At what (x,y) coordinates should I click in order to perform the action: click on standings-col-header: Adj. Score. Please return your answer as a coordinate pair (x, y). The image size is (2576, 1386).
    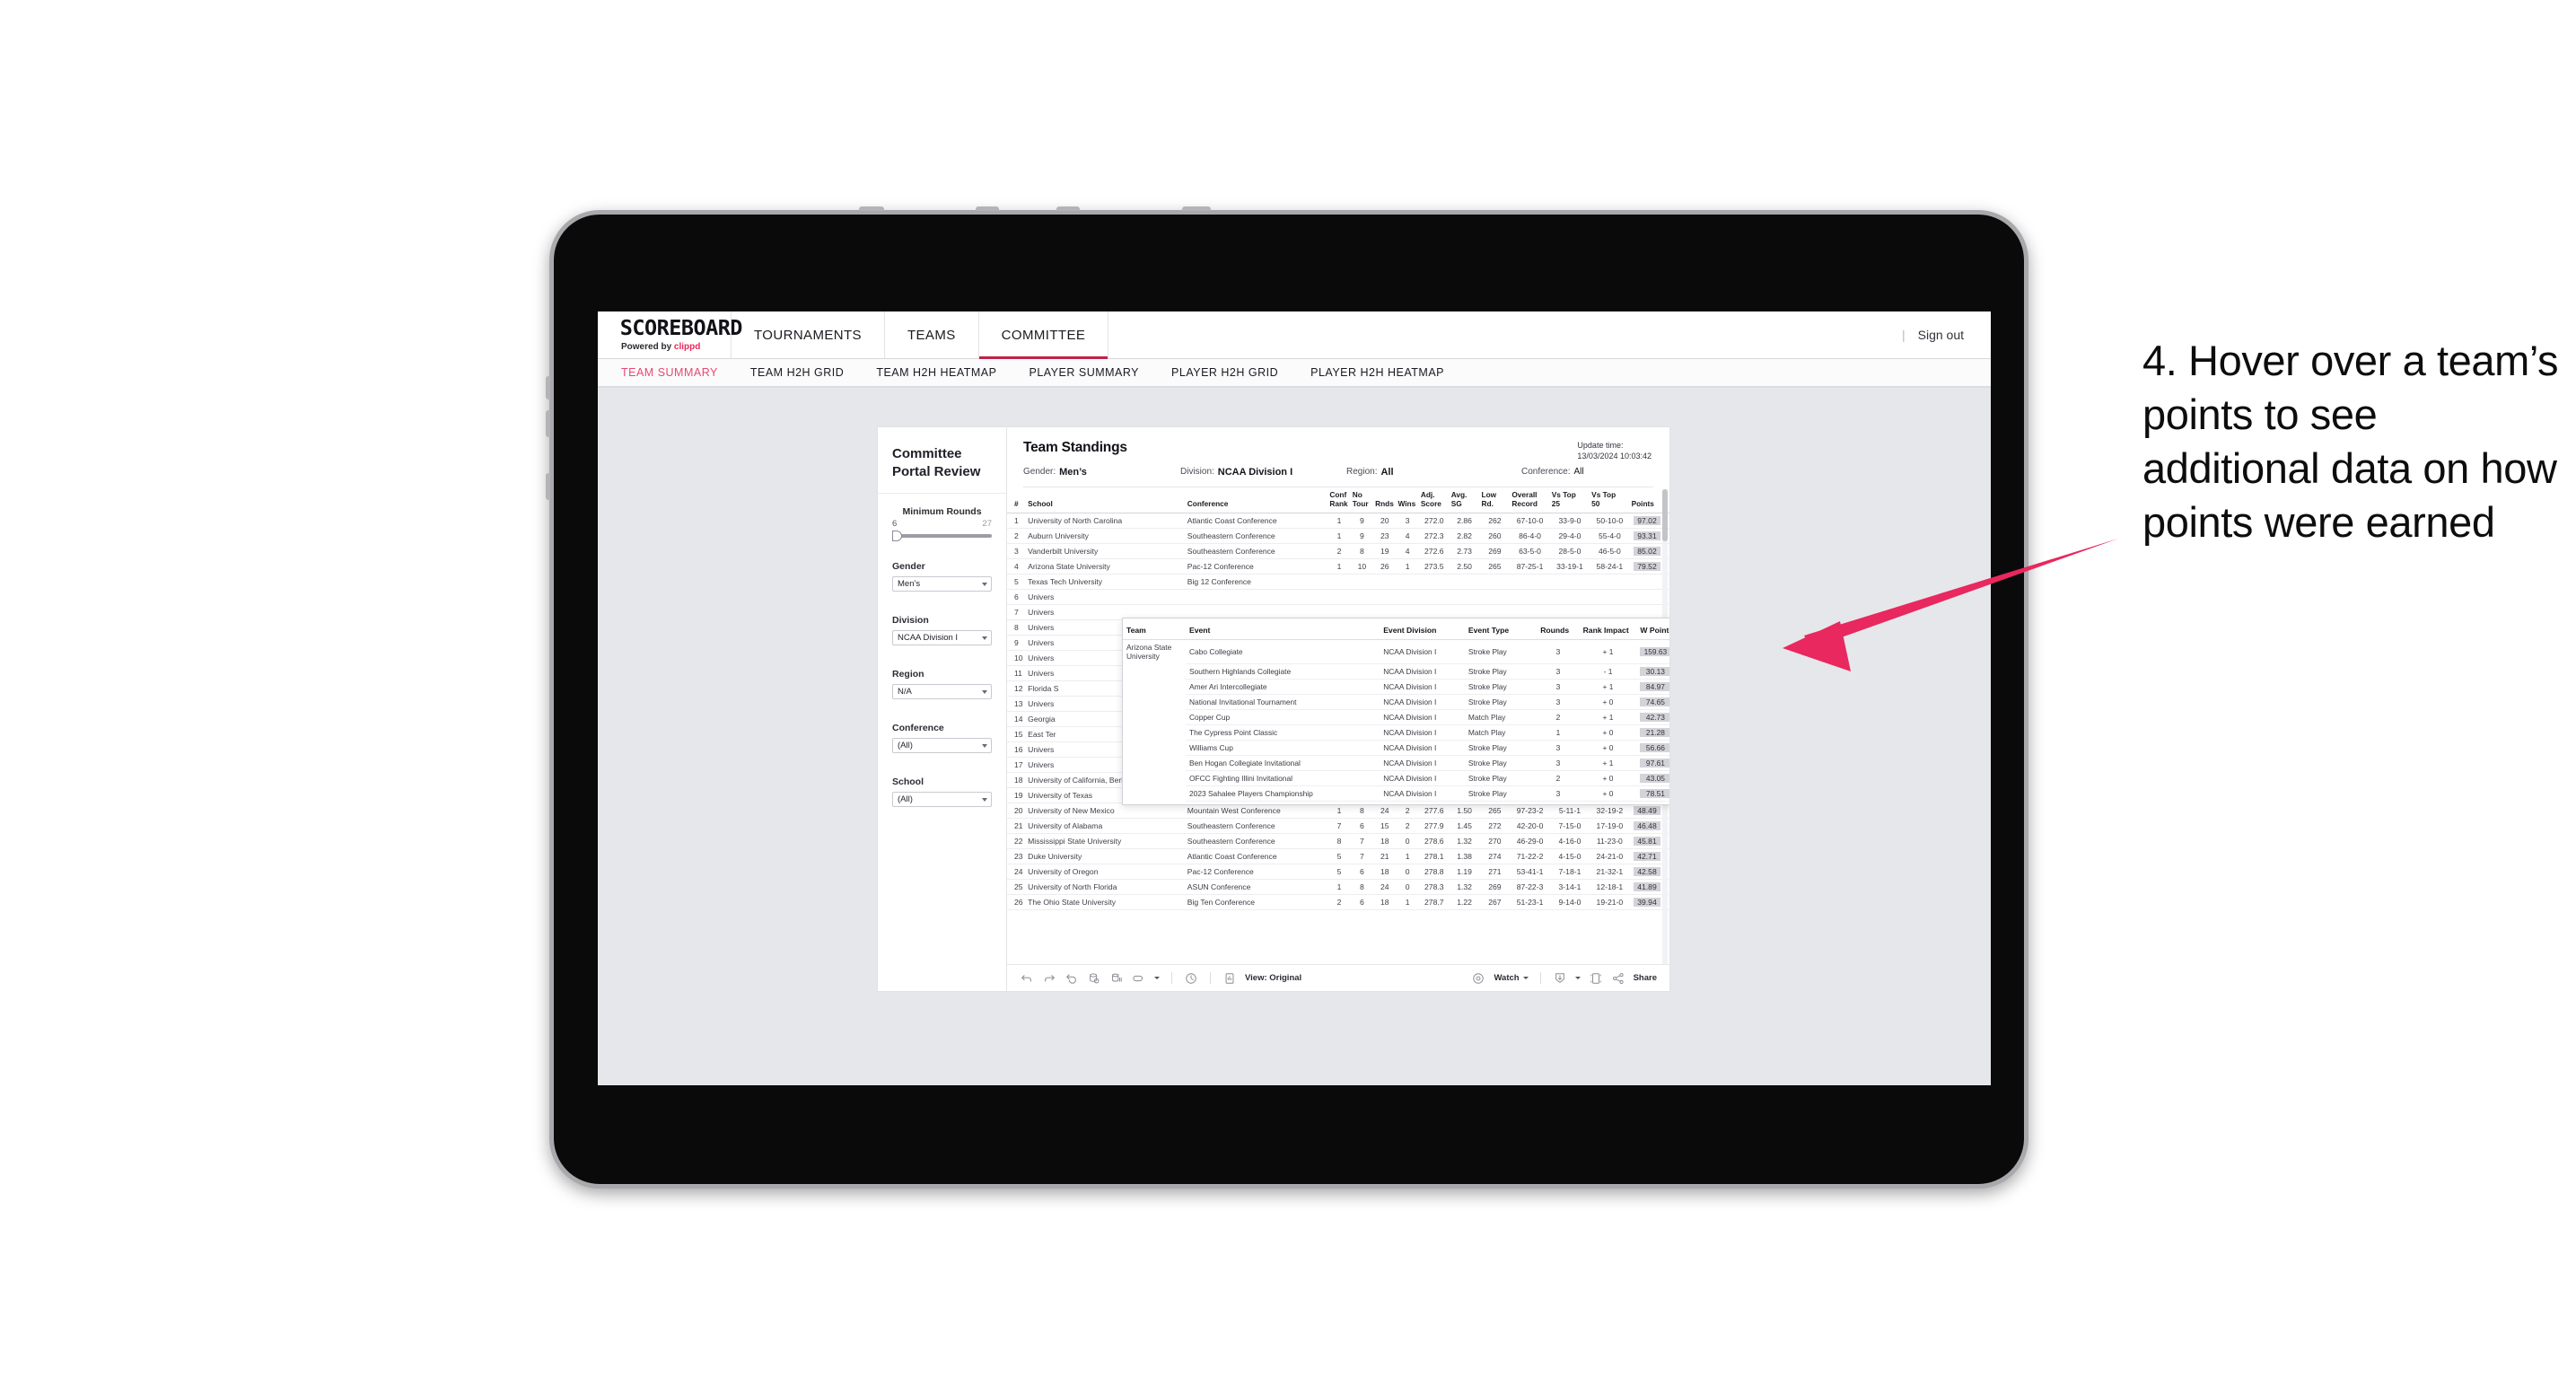
    Looking at the image, I should click on (1434, 501).